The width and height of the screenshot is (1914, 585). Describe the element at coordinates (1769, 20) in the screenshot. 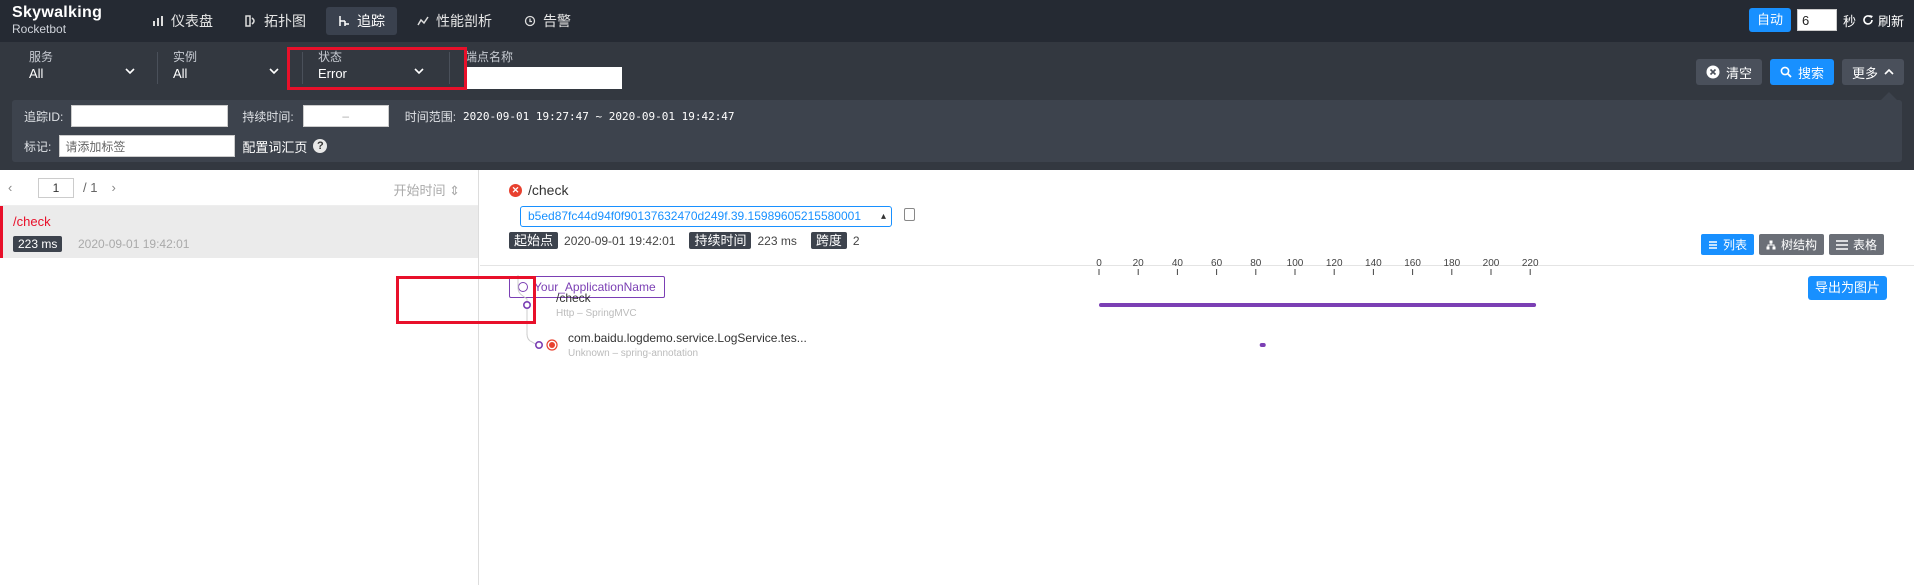

I see `auto-refresh-button: 自动` at that location.